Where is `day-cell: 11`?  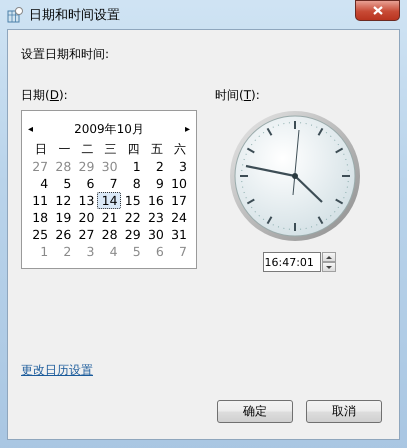
day-cell: 11 is located at coordinates (40, 200).